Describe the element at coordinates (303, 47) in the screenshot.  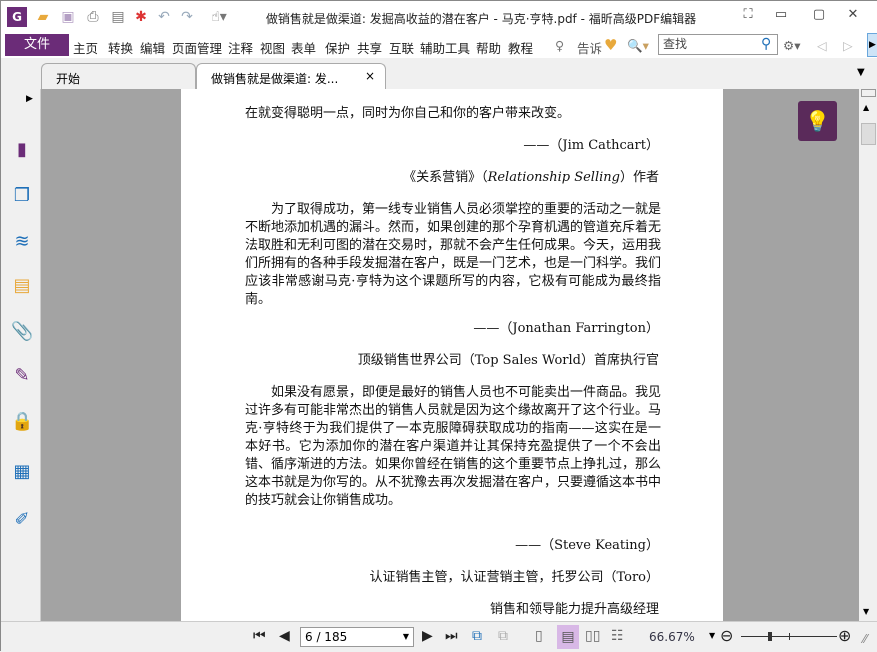
I see `menu-form: 表单` at that location.